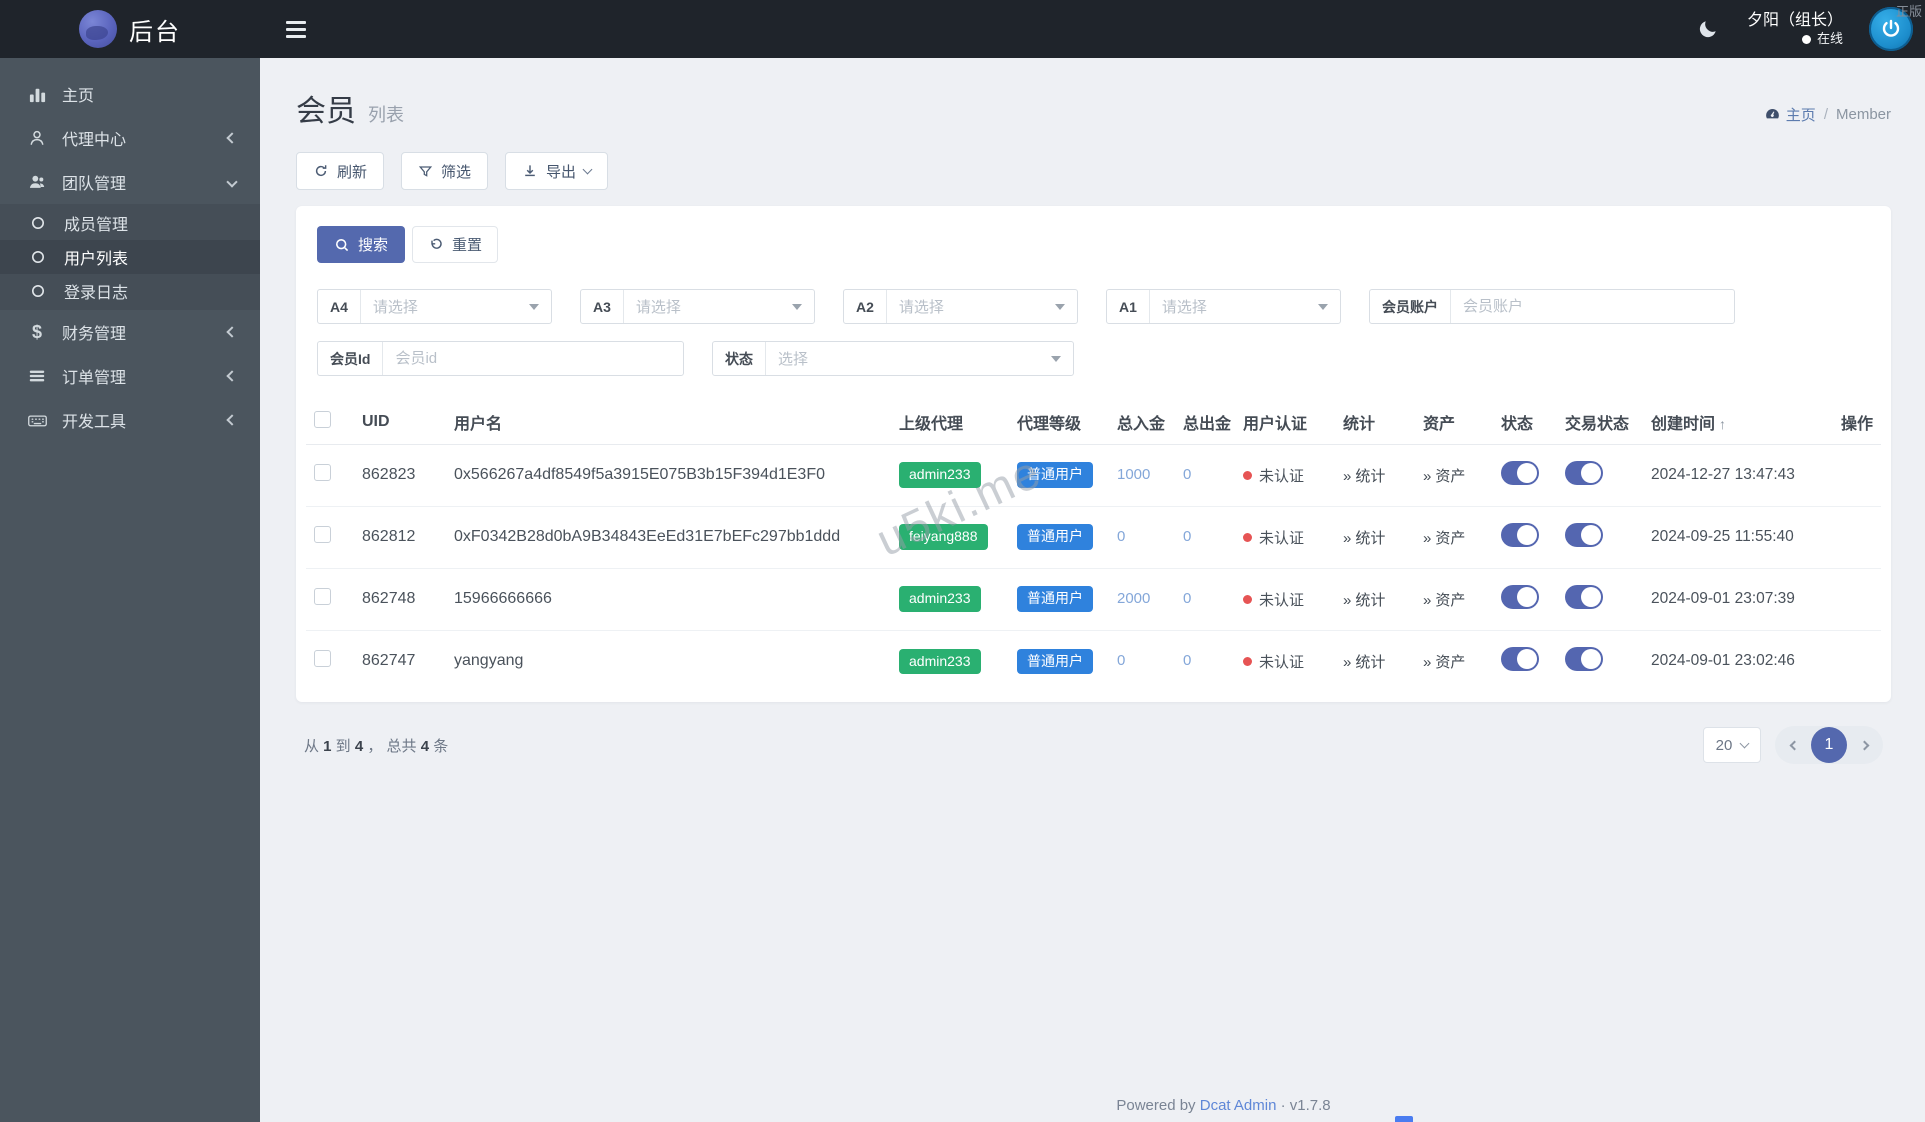  What do you see at coordinates (893, 358) in the screenshot?
I see `filter-status: 状态 选择` at bounding box center [893, 358].